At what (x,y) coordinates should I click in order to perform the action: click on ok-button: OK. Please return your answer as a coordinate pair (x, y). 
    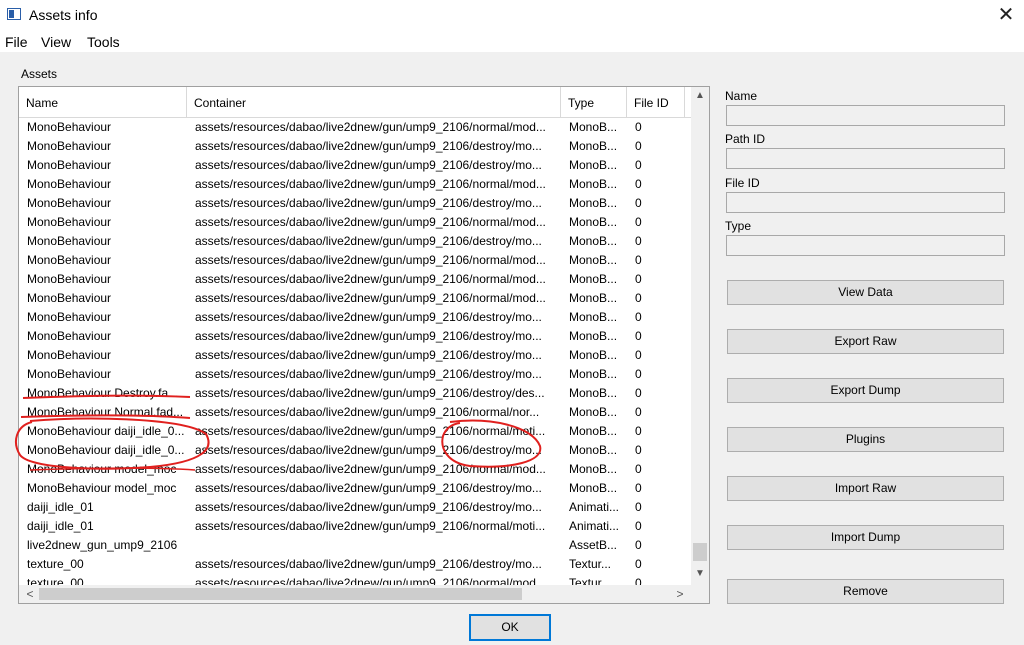
    Looking at the image, I should click on (510, 627).